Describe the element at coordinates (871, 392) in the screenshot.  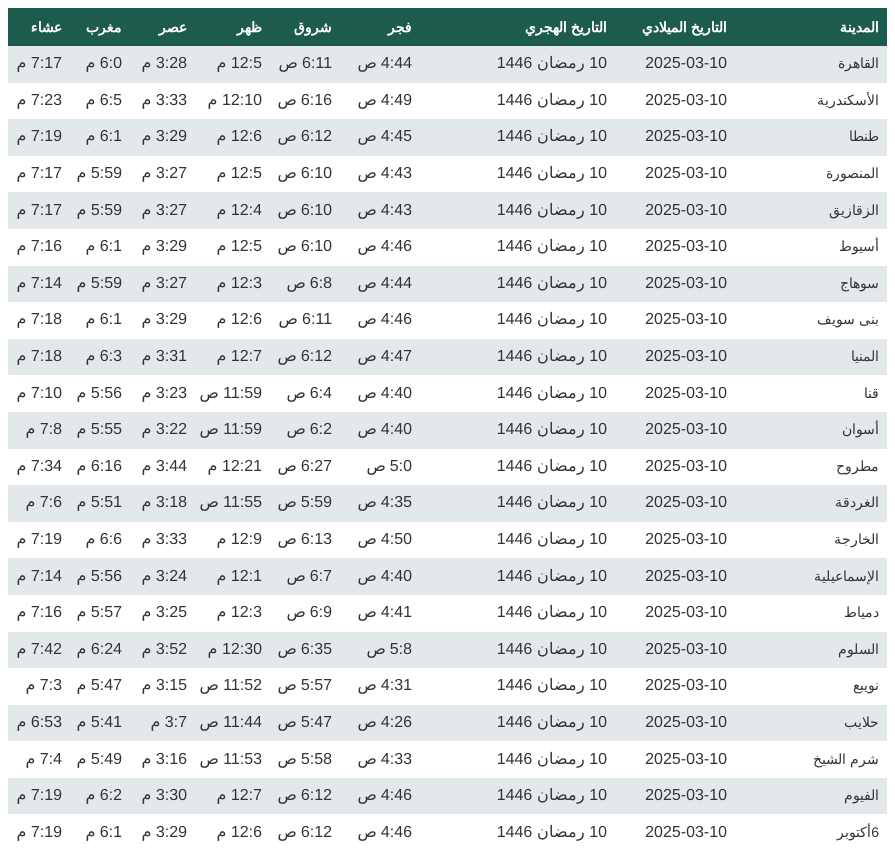
I see `city-cell: قنا` at that location.